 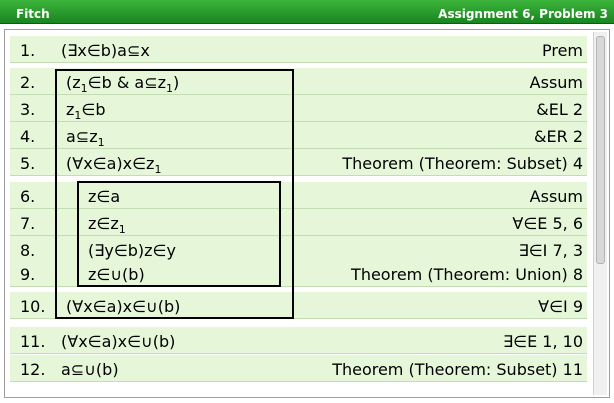 I want to click on line-justification: ∀∈I 9, so click(x=560, y=306).